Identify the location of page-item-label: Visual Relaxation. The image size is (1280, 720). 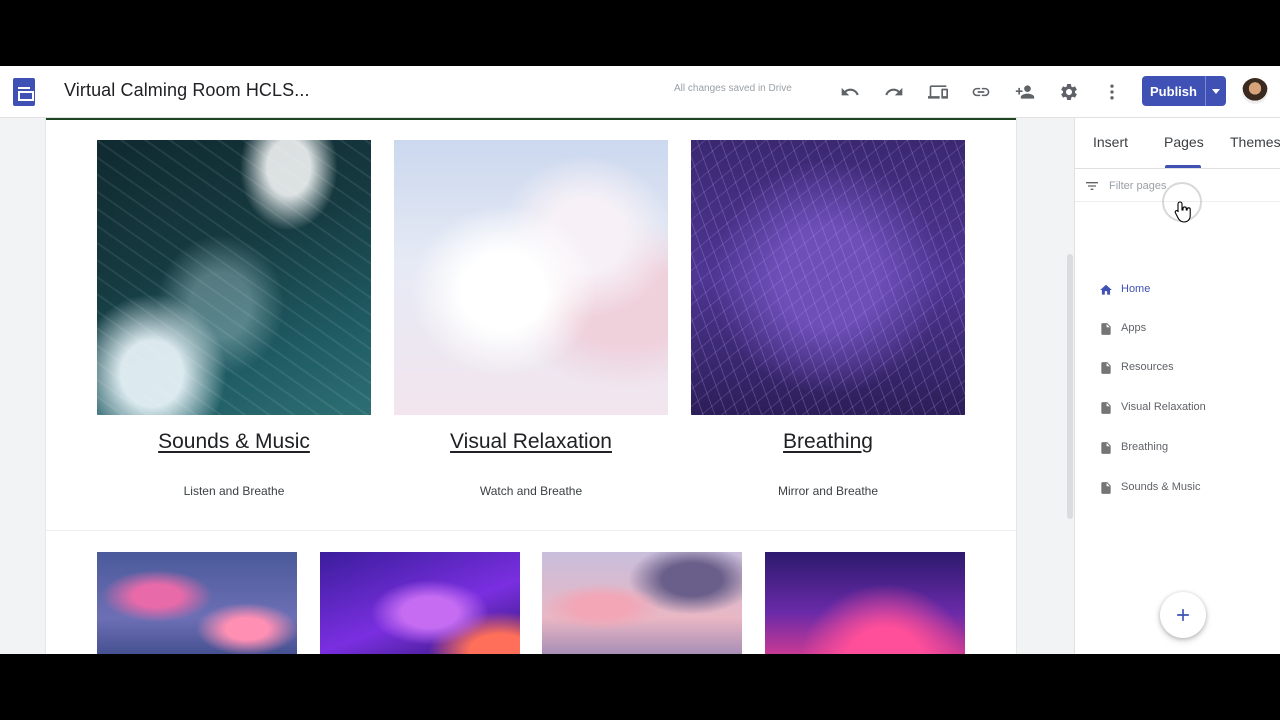
(1163, 407).